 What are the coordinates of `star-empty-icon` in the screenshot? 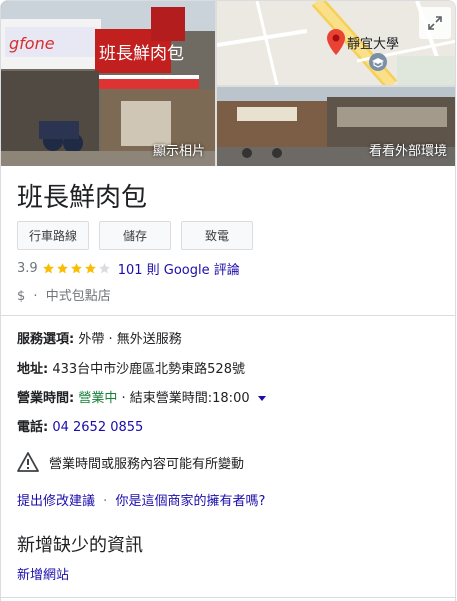 It's located at (104, 268).